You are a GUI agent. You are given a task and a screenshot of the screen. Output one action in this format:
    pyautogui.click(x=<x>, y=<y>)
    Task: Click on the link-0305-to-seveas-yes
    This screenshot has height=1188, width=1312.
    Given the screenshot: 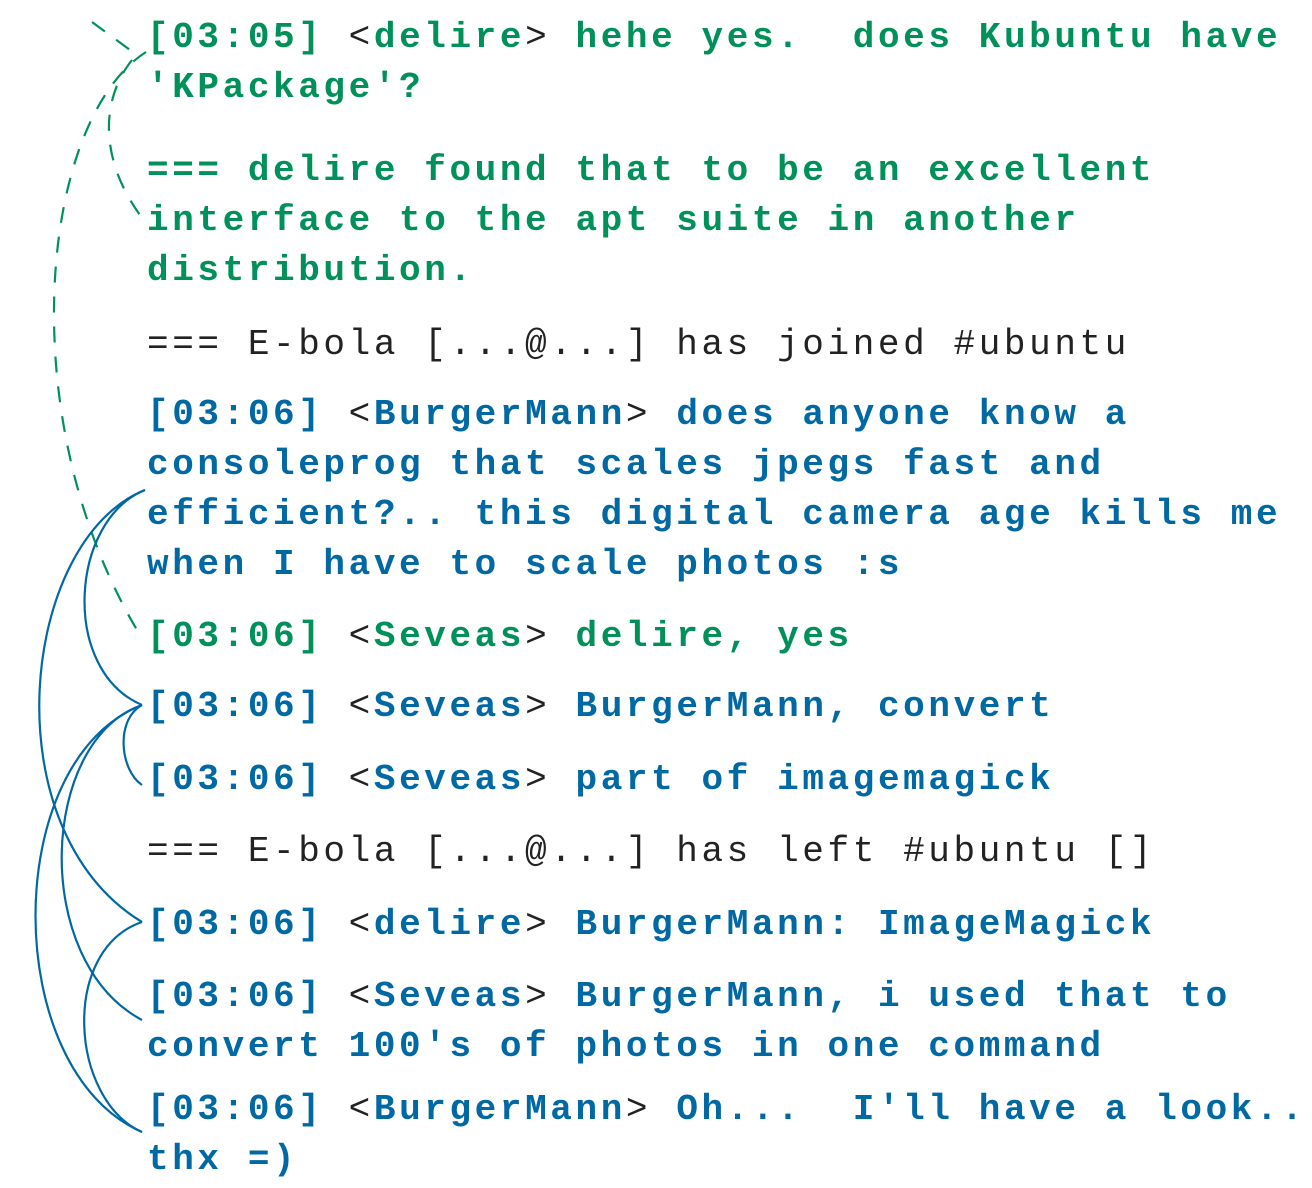 What is the action you would take?
    pyautogui.click(x=100, y=343)
    